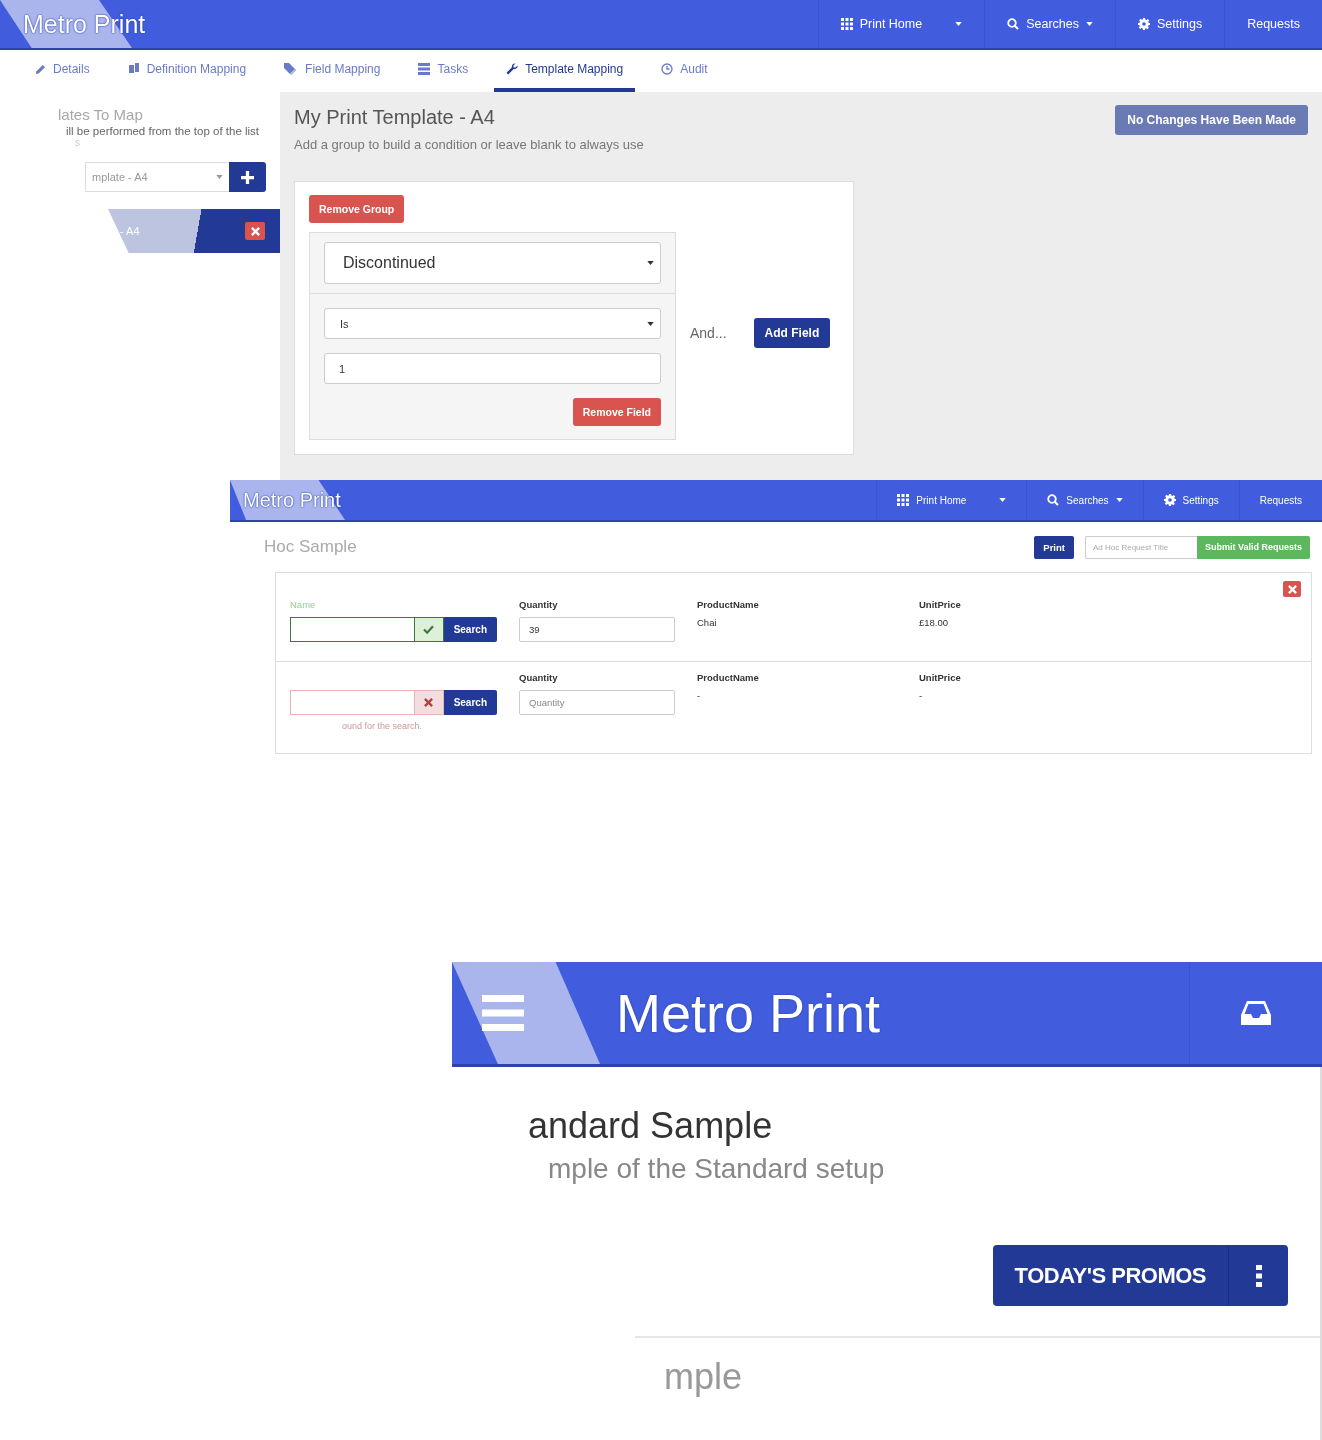  What do you see at coordinates (311, 547) in the screenshot?
I see `page-title: Hoc Sample` at bounding box center [311, 547].